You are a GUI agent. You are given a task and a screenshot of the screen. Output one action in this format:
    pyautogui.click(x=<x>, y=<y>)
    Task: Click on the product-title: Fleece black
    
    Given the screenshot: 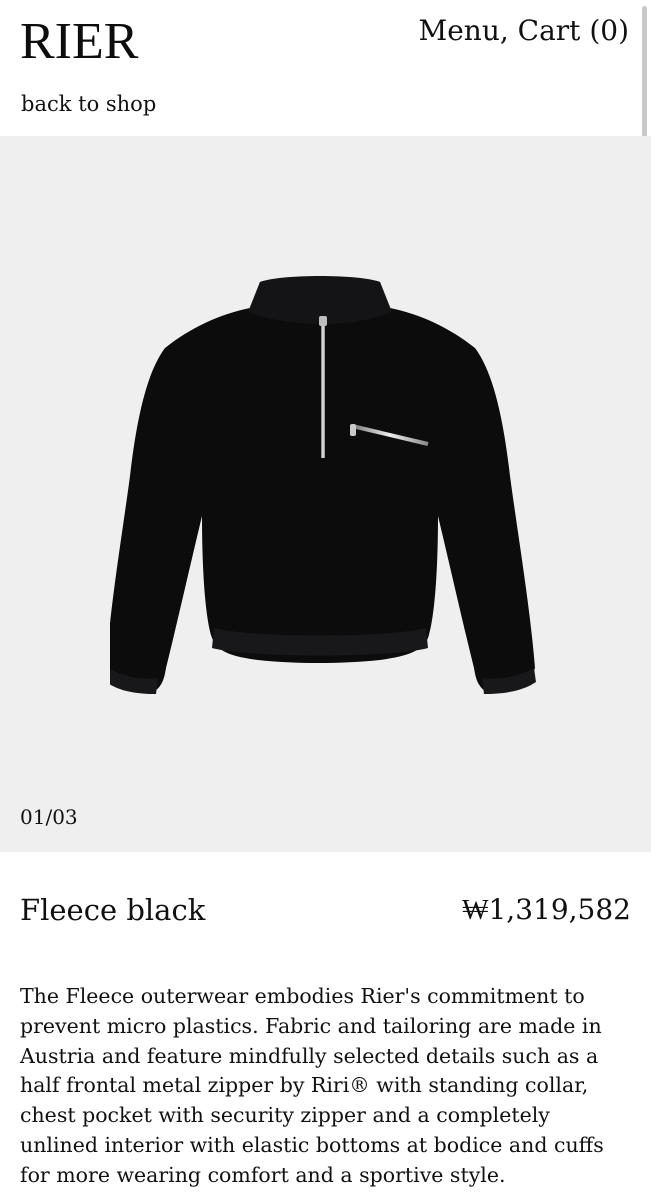 What is the action you would take?
    pyautogui.click(x=113, y=910)
    